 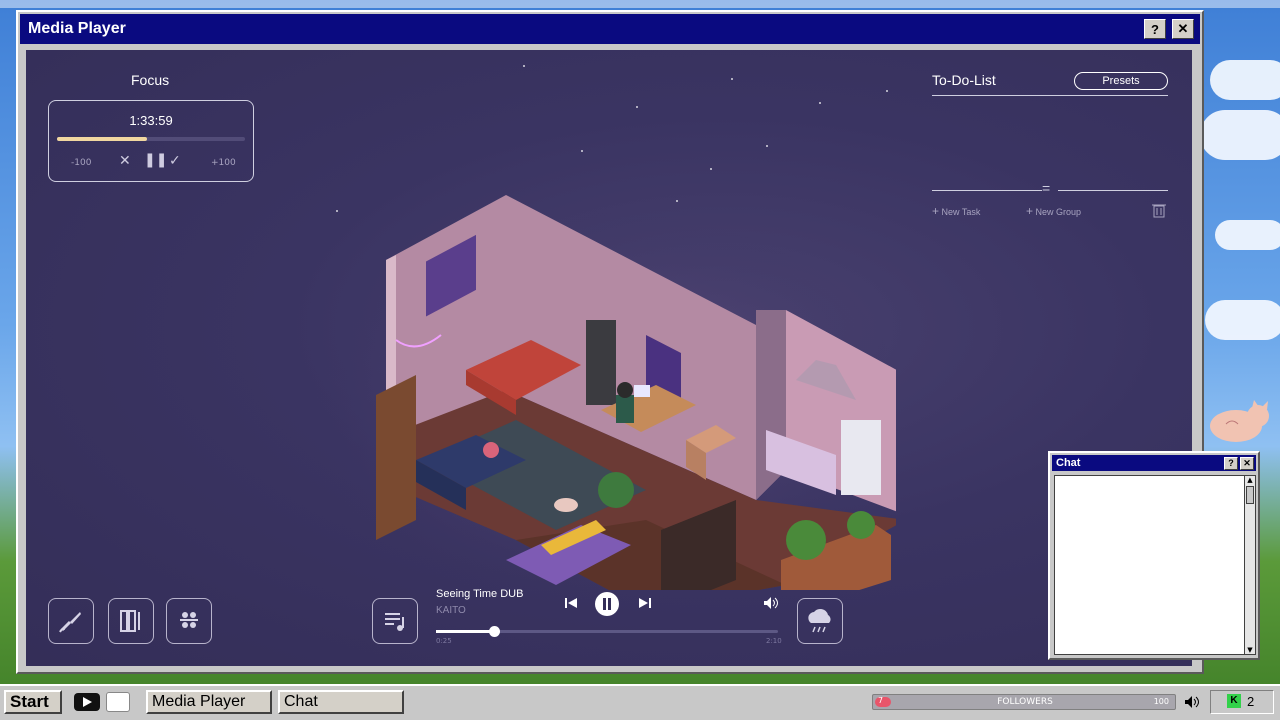 What do you see at coordinates (771, 603) in the screenshot?
I see `volume-icon` at bounding box center [771, 603].